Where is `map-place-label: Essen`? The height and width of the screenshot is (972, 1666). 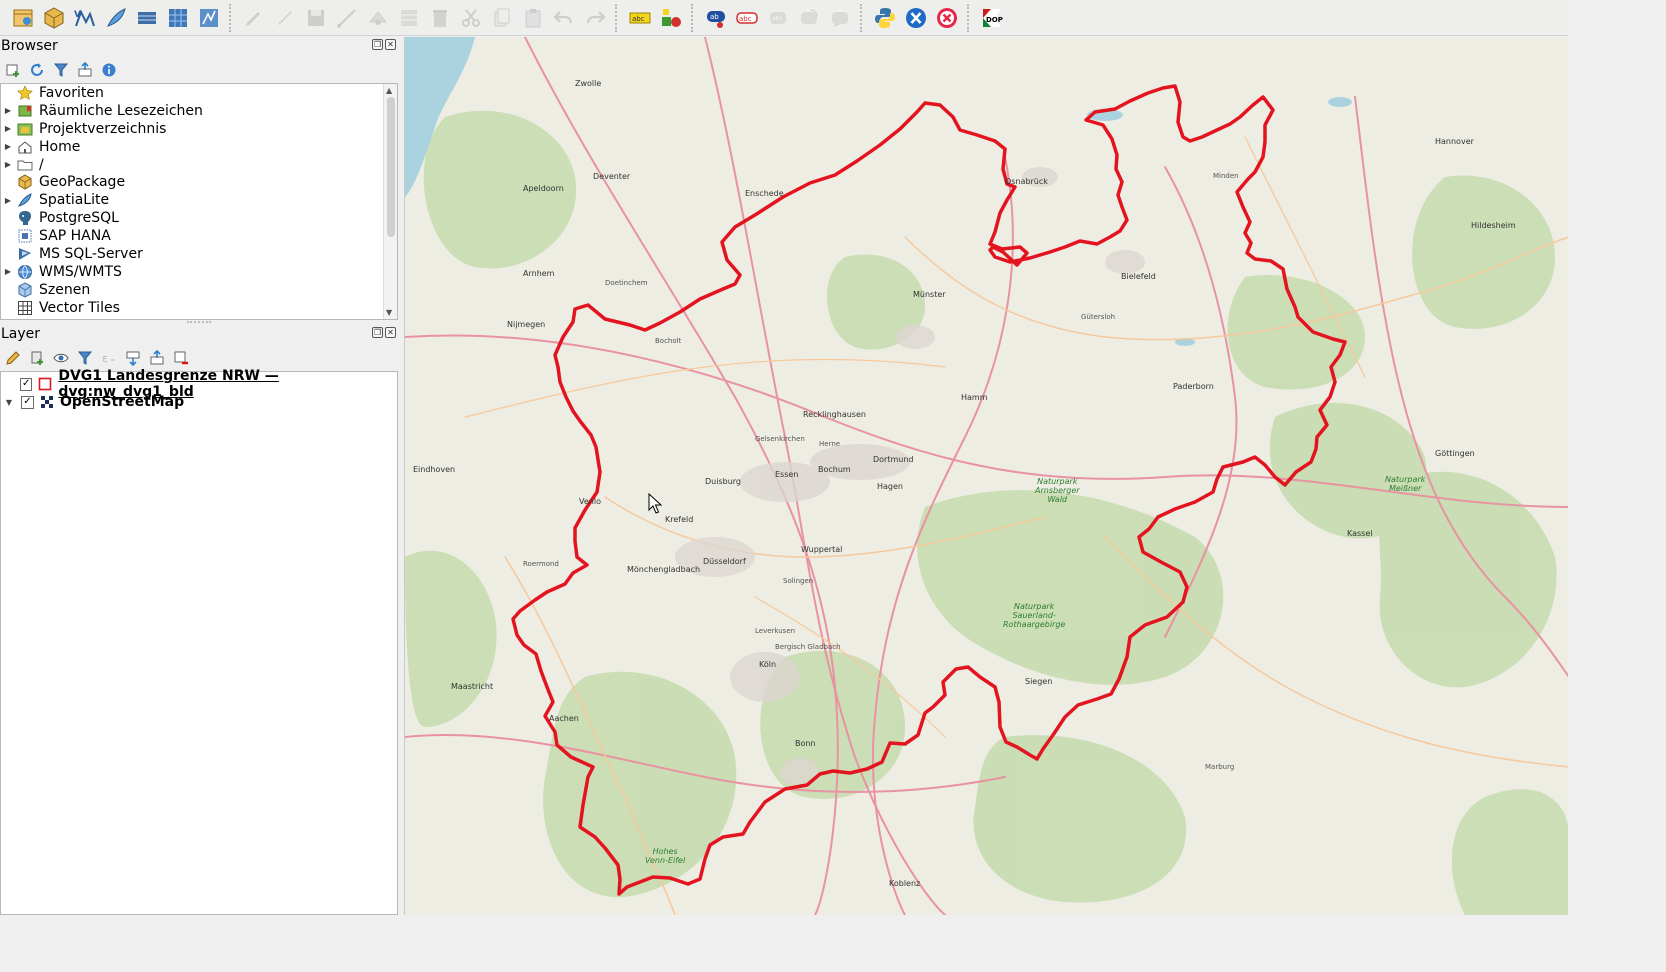
map-place-label: Essen is located at coordinates (787, 474).